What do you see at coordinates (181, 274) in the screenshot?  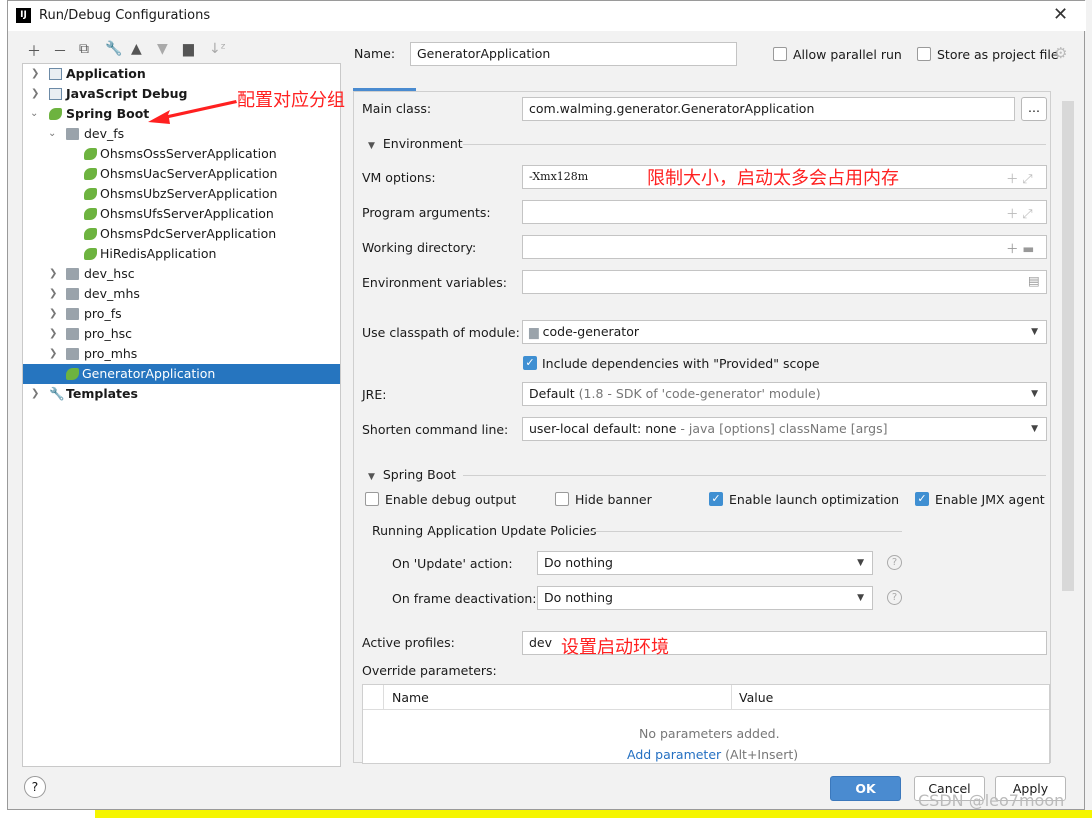 I see `tree-node-folder: ❯ dev_hsc` at bounding box center [181, 274].